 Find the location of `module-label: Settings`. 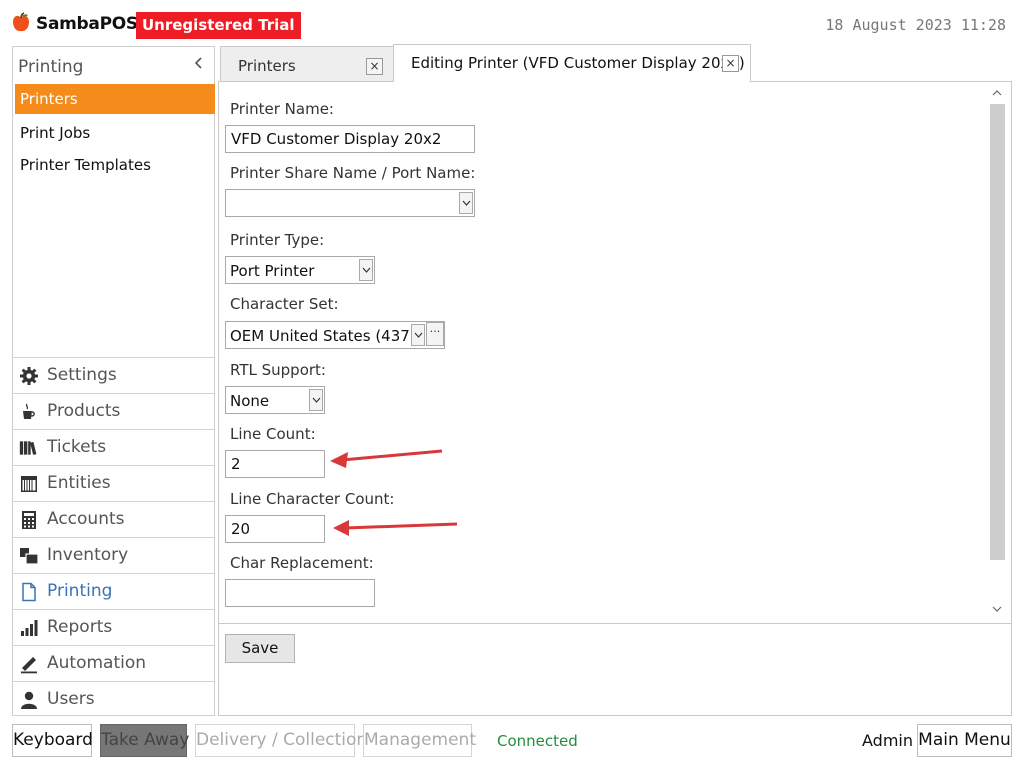

module-label: Settings is located at coordinates (82, 375).